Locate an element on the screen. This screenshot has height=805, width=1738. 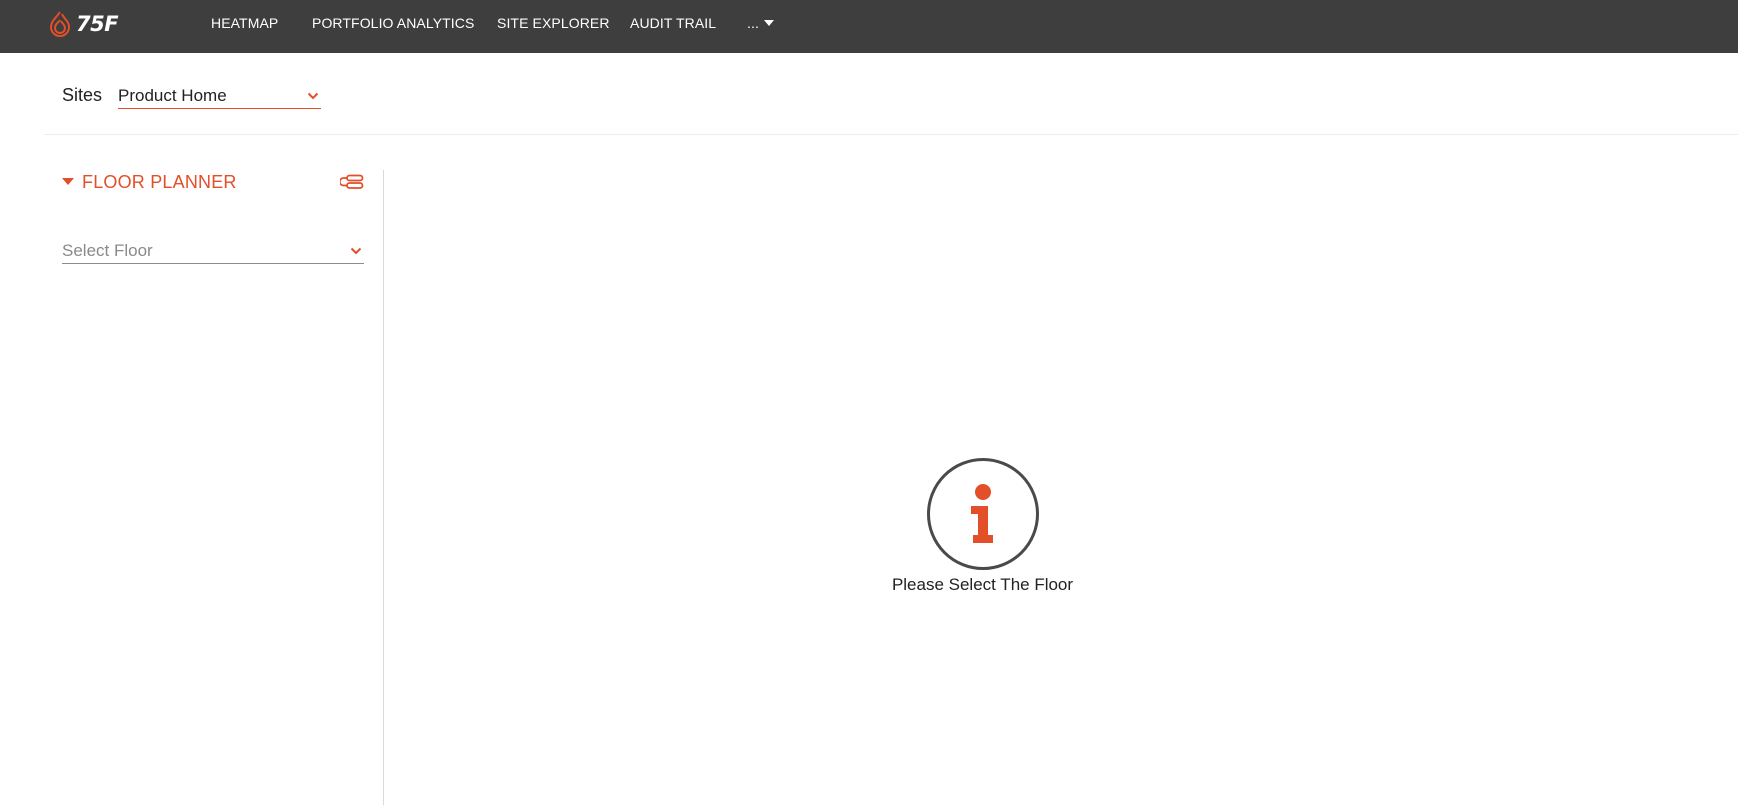
floor-planner-toggle: FLOOR PLANNER is located at coordinates (149, 182).